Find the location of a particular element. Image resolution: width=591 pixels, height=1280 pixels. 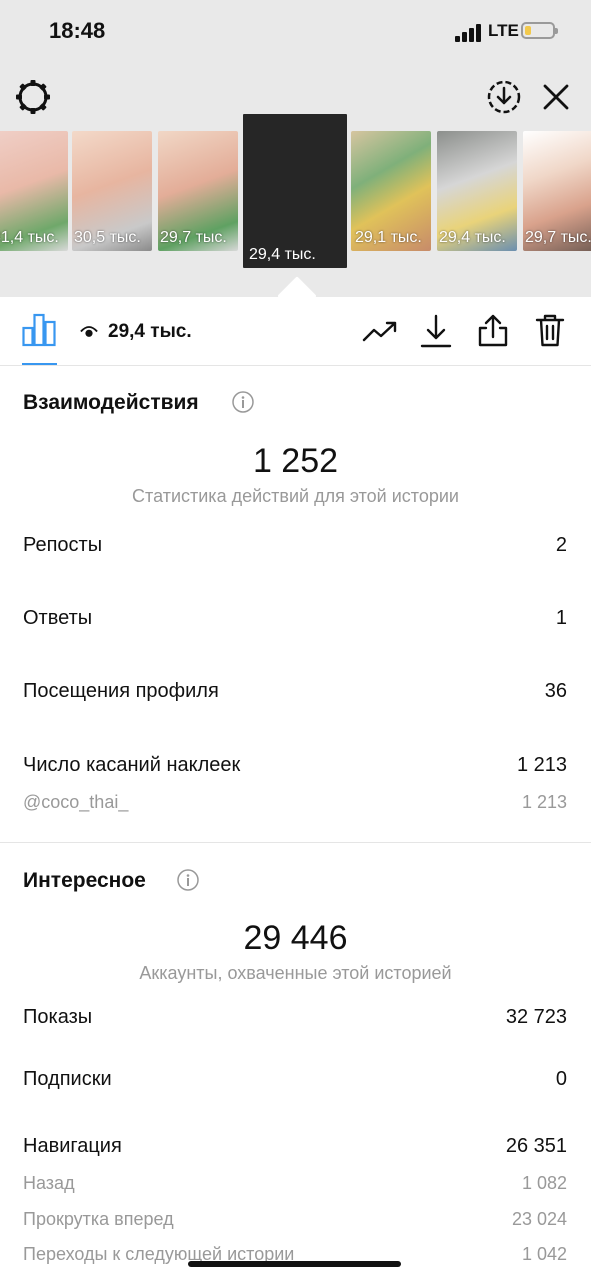

trash-icon is located at coordinates (550, 330).